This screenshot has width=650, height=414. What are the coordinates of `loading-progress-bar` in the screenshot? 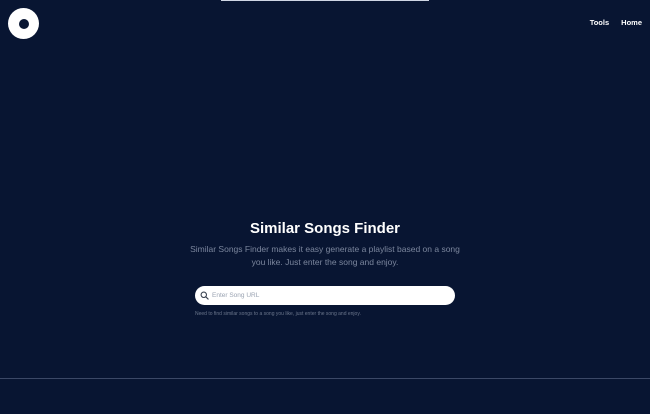 It's located at (325, 0).